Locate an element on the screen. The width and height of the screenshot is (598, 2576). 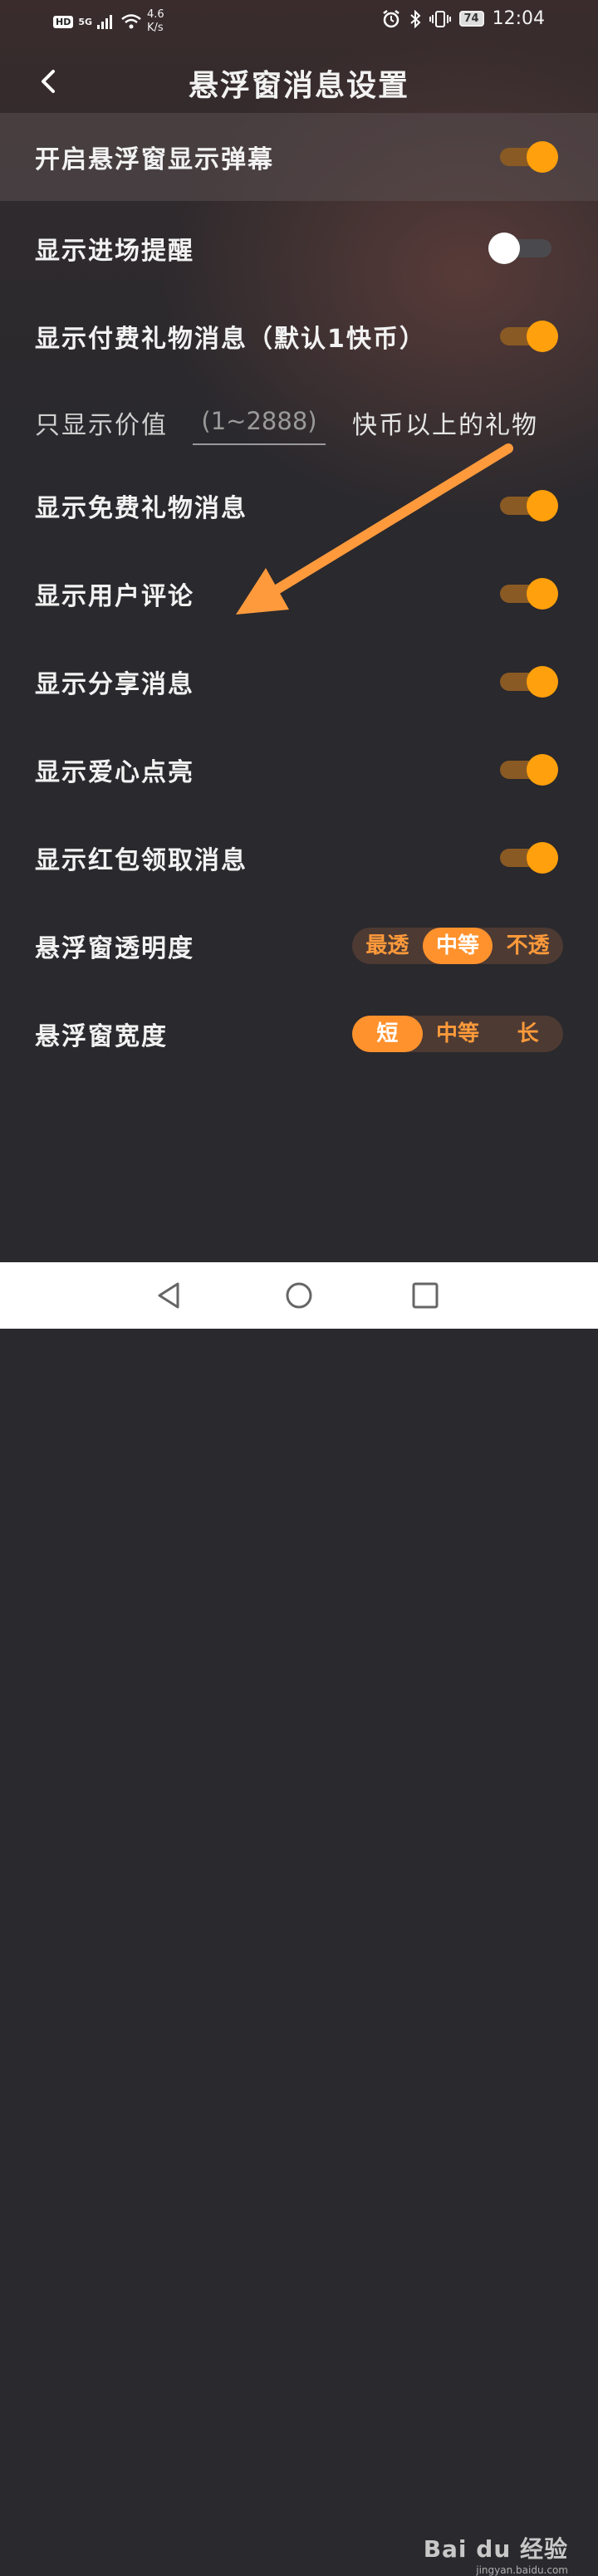
speed-unit: K/s is located at coordinates (156, 28).